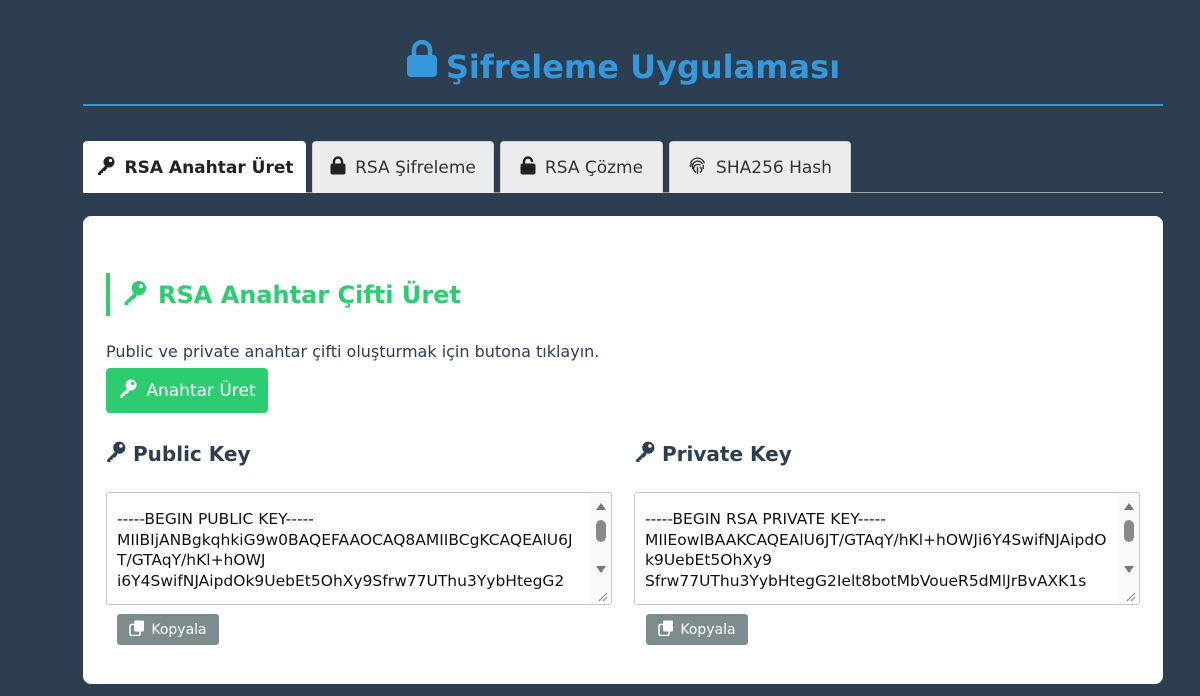 Image resolution: width=1200 pixels, height=696 pixels. I want to click on tab-rsa-decrypt: RSA Çözme, so click(581, 167).